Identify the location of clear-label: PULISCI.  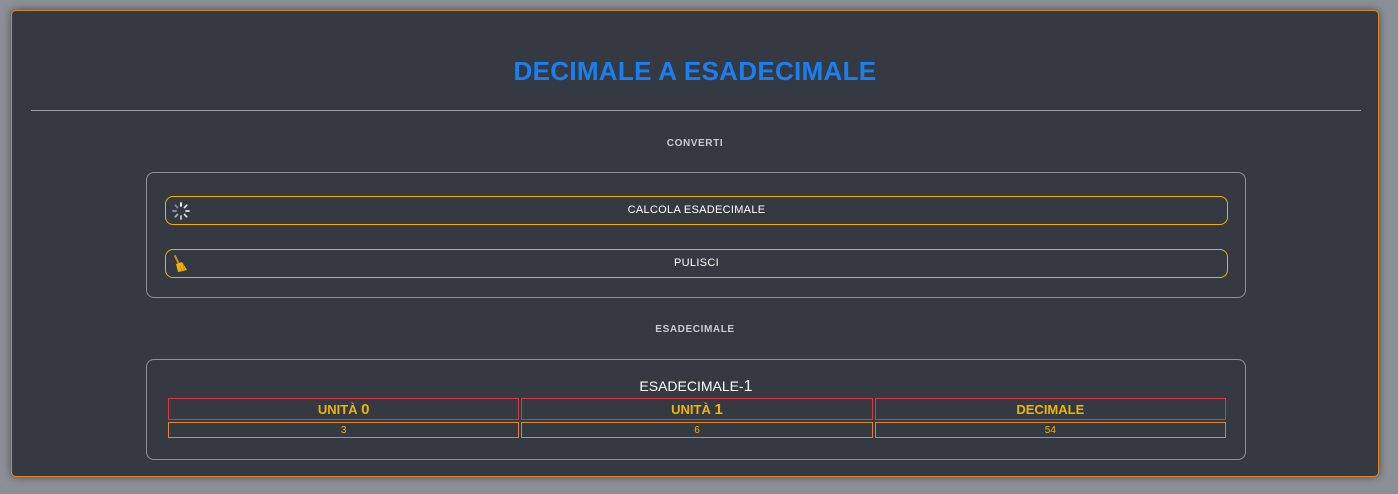
(696, 263).